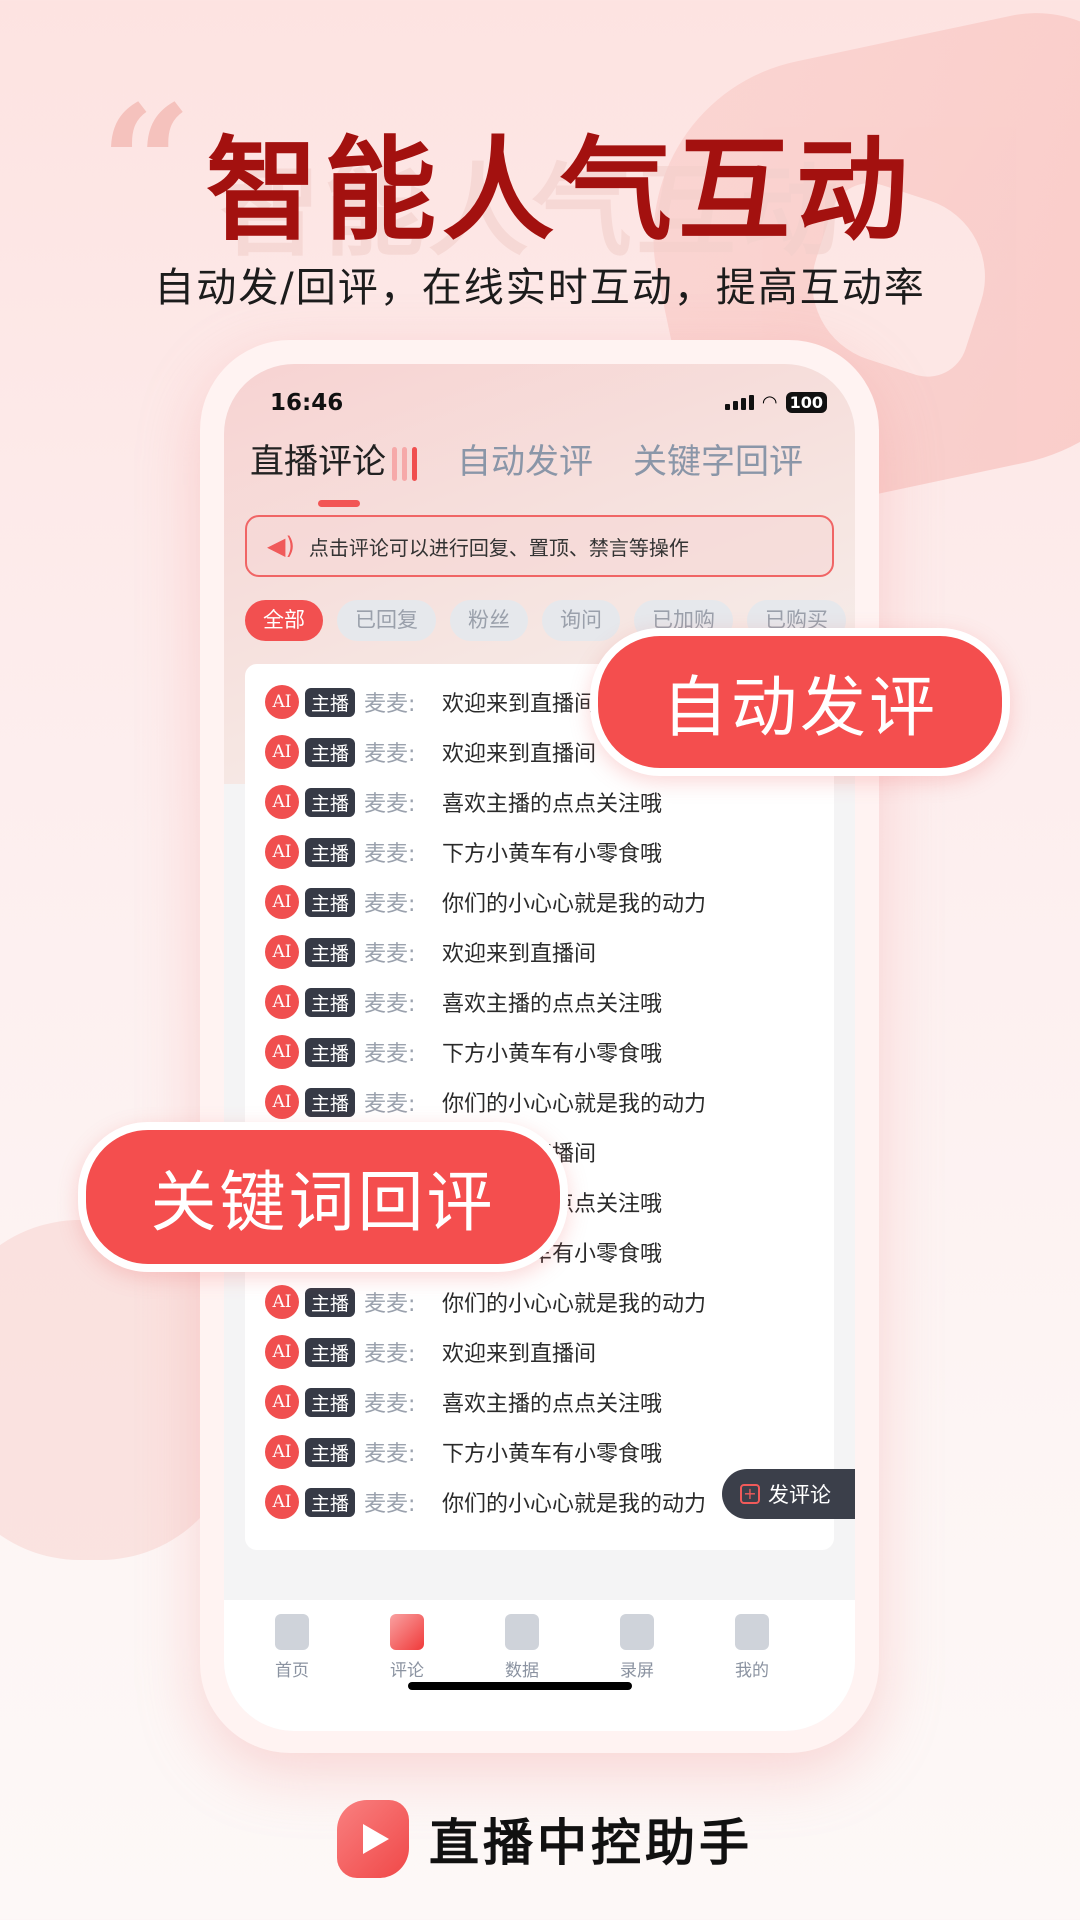 The image size is (1080, 1920). Describe the element at coordinates (806, 402) in the screenshot. I see `battery-icon: 100` at that location.